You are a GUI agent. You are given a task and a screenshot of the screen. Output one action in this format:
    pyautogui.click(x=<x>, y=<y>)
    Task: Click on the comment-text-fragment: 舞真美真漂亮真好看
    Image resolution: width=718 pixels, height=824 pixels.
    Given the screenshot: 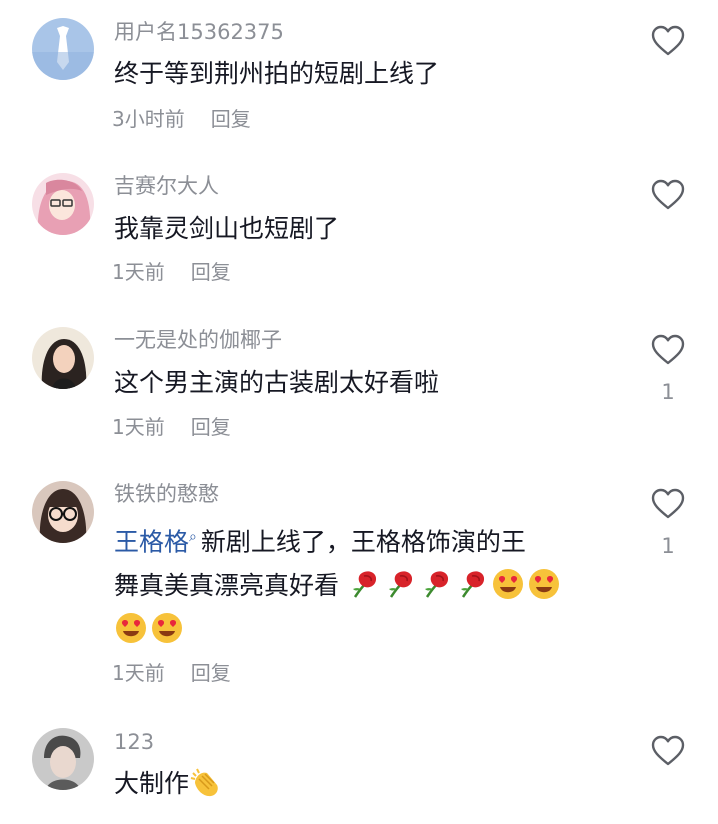 What is the action you would take?
    pyautogui.click(x=227, y=586)
    